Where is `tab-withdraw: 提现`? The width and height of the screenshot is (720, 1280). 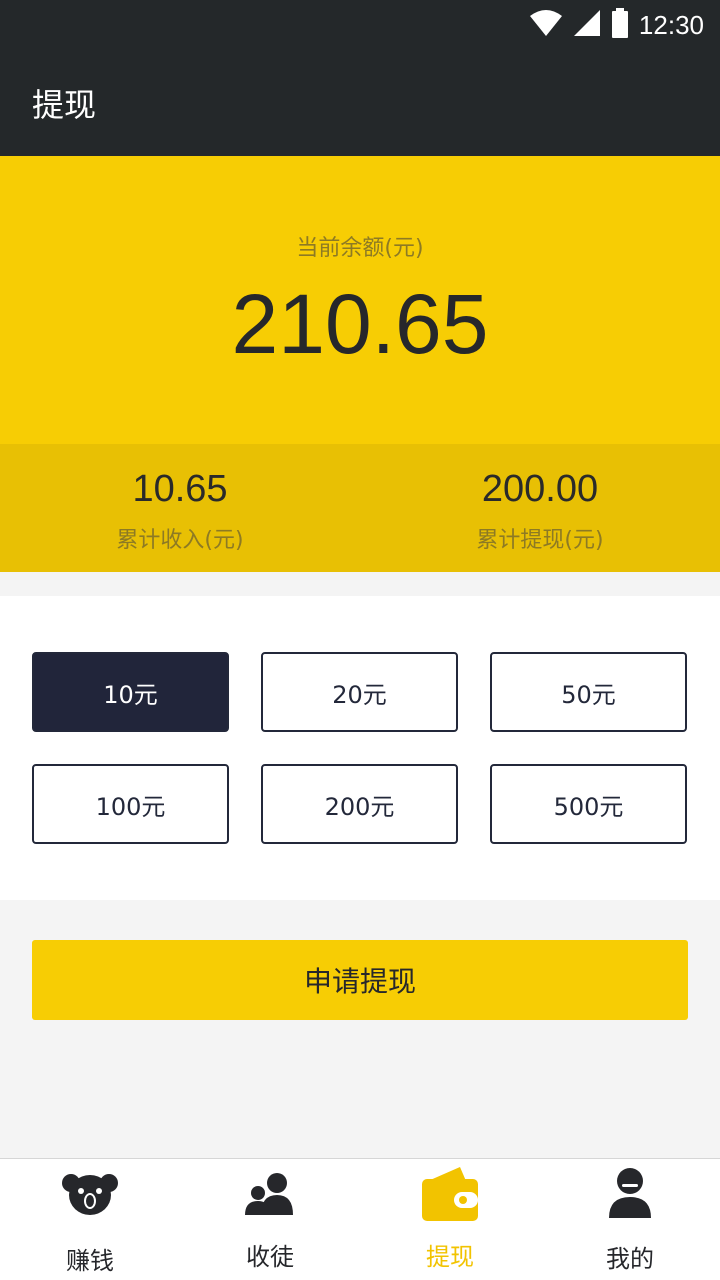 tab-withdraw: 提现 is located at coordinates (450, 1219).